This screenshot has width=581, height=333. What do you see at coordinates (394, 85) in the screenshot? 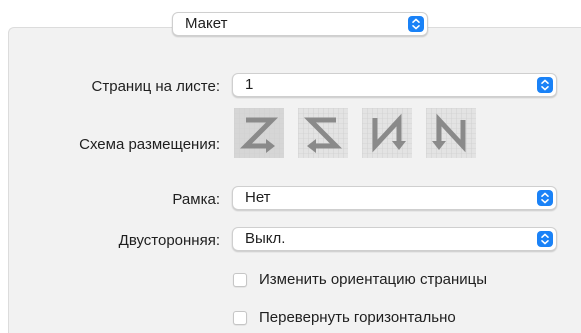
I see `pages-per-sheet-popup: 1` at bounding box center [394, 85].